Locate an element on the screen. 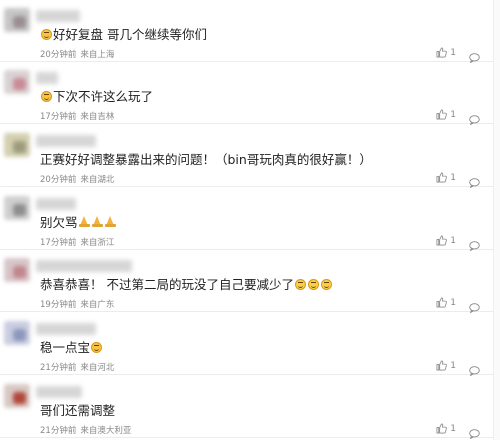 Image resolution: width=500 pixels, height=443 pixels. comment-item: 哥们还需调整 21分钟前 来自澳大利亚 1 is located at coordinates (250, 408).